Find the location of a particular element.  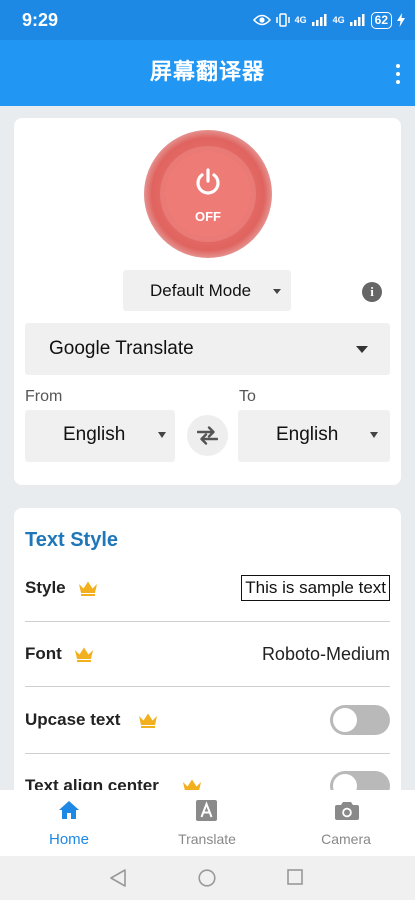

camera-icon is located at coordinates (347, 811).